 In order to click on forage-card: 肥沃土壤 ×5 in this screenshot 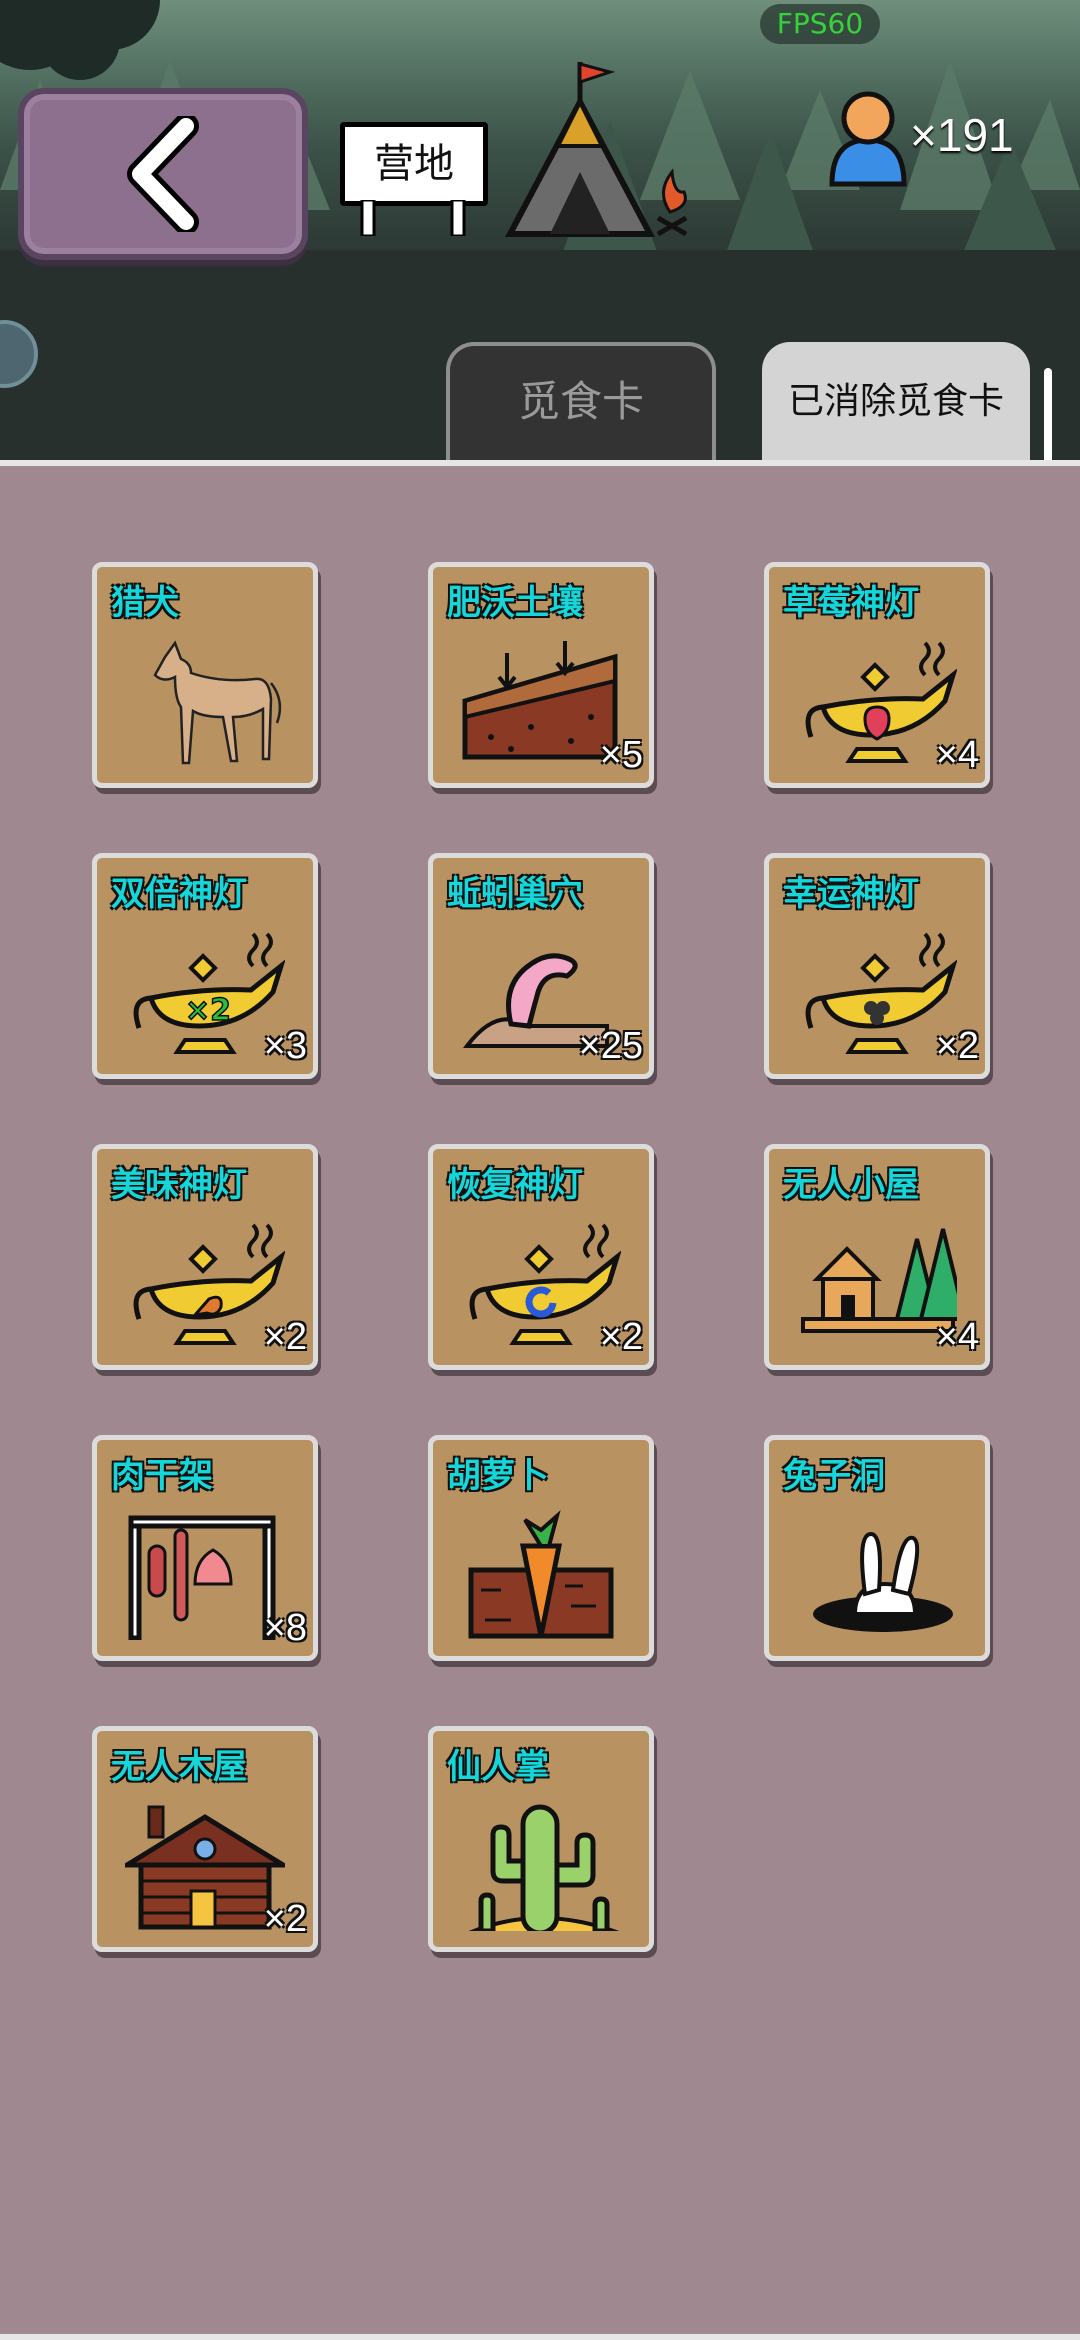, I will do `click(541, 675)`.